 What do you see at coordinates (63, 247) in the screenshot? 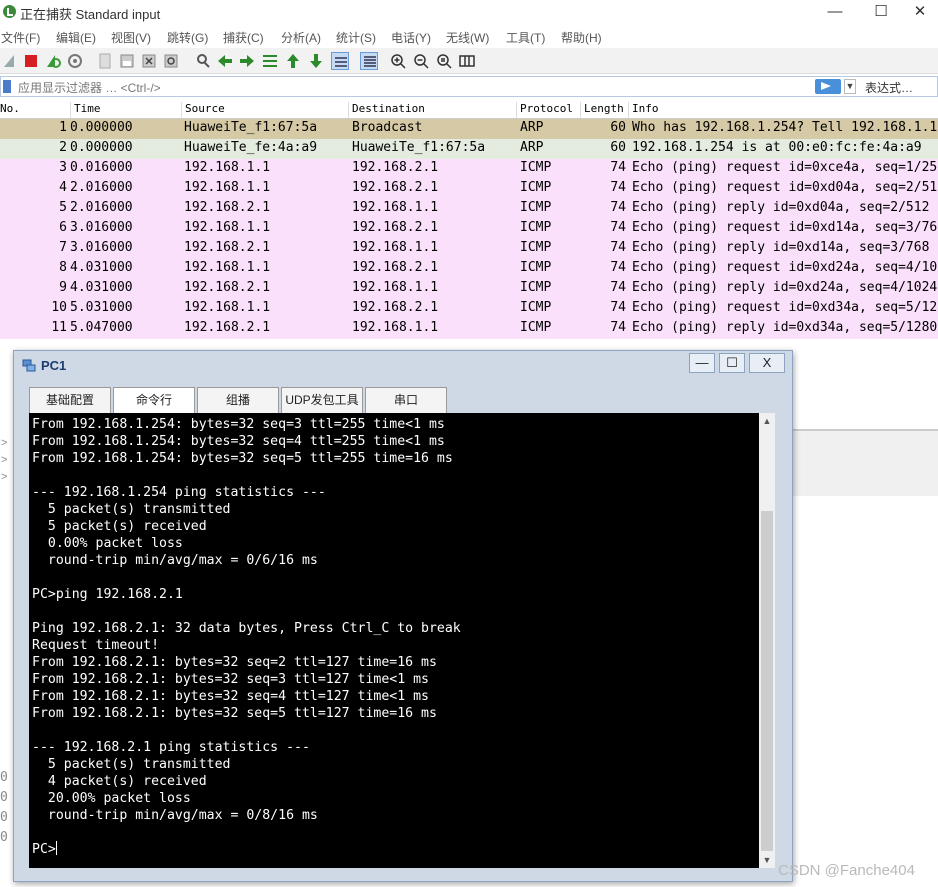
I see `packet-no: 7` at bounding box center [63, 247].